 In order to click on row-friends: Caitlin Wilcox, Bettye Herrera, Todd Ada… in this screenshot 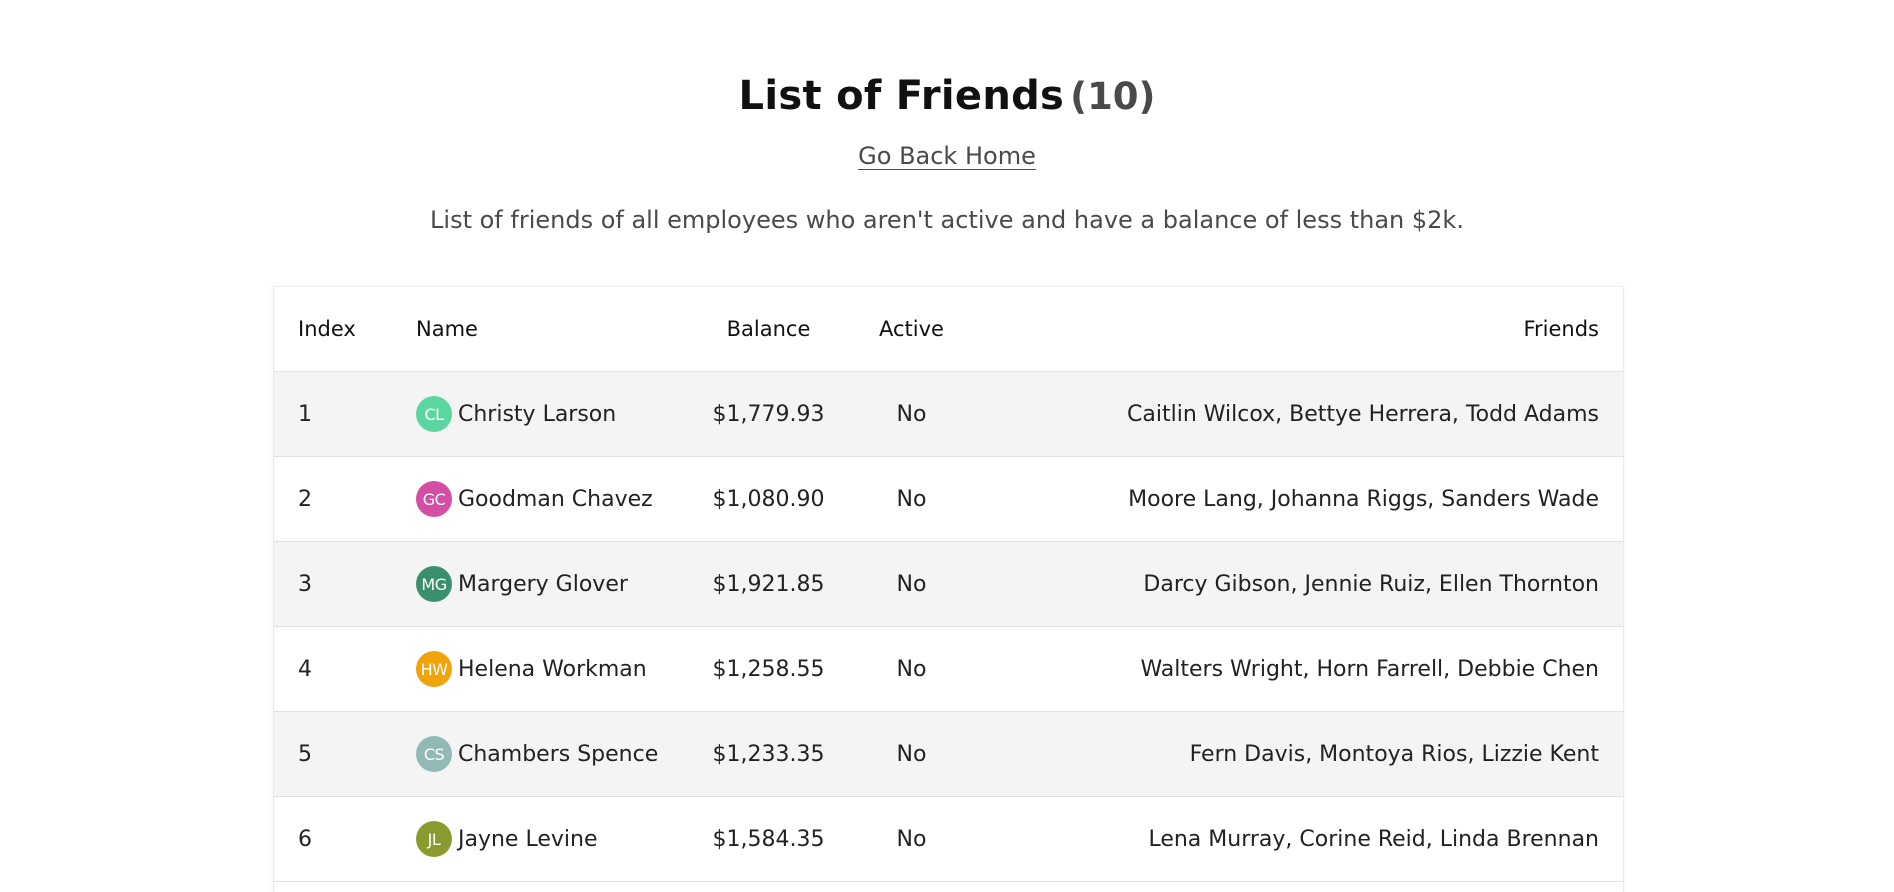, I will do `click(1363, 414)`.